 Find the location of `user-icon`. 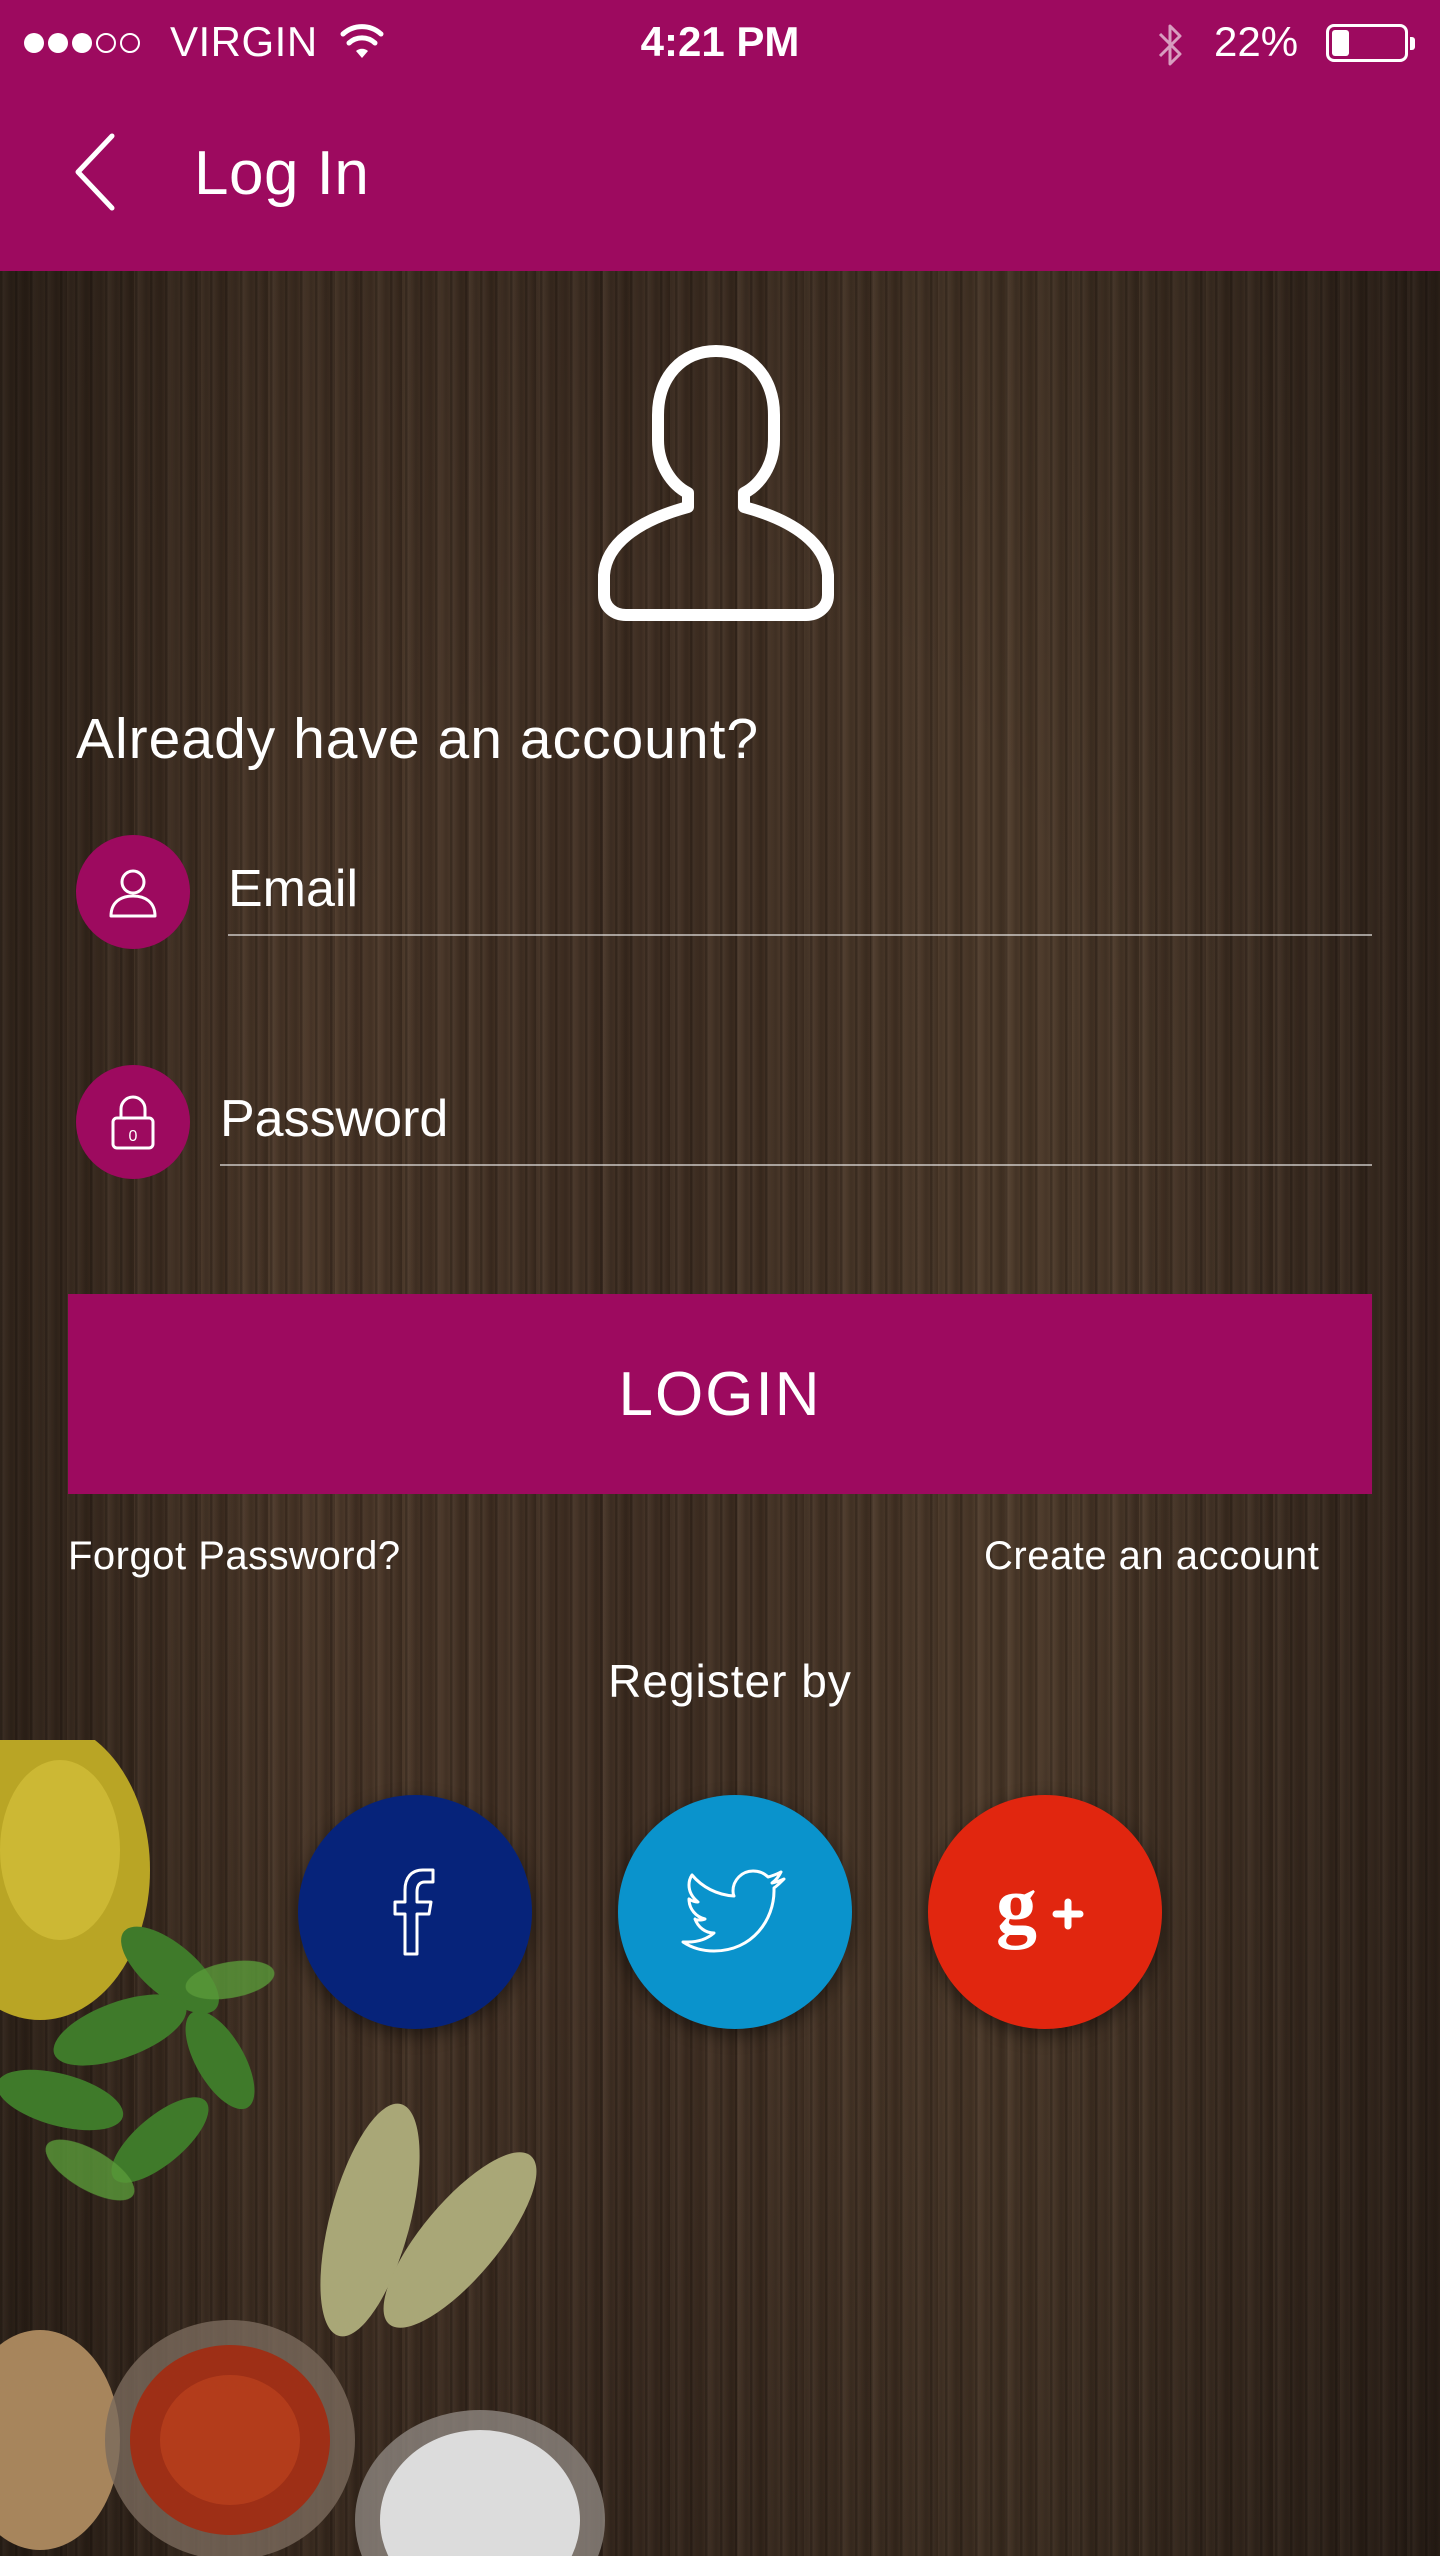

user-icon is located at coordinates (133, 893).